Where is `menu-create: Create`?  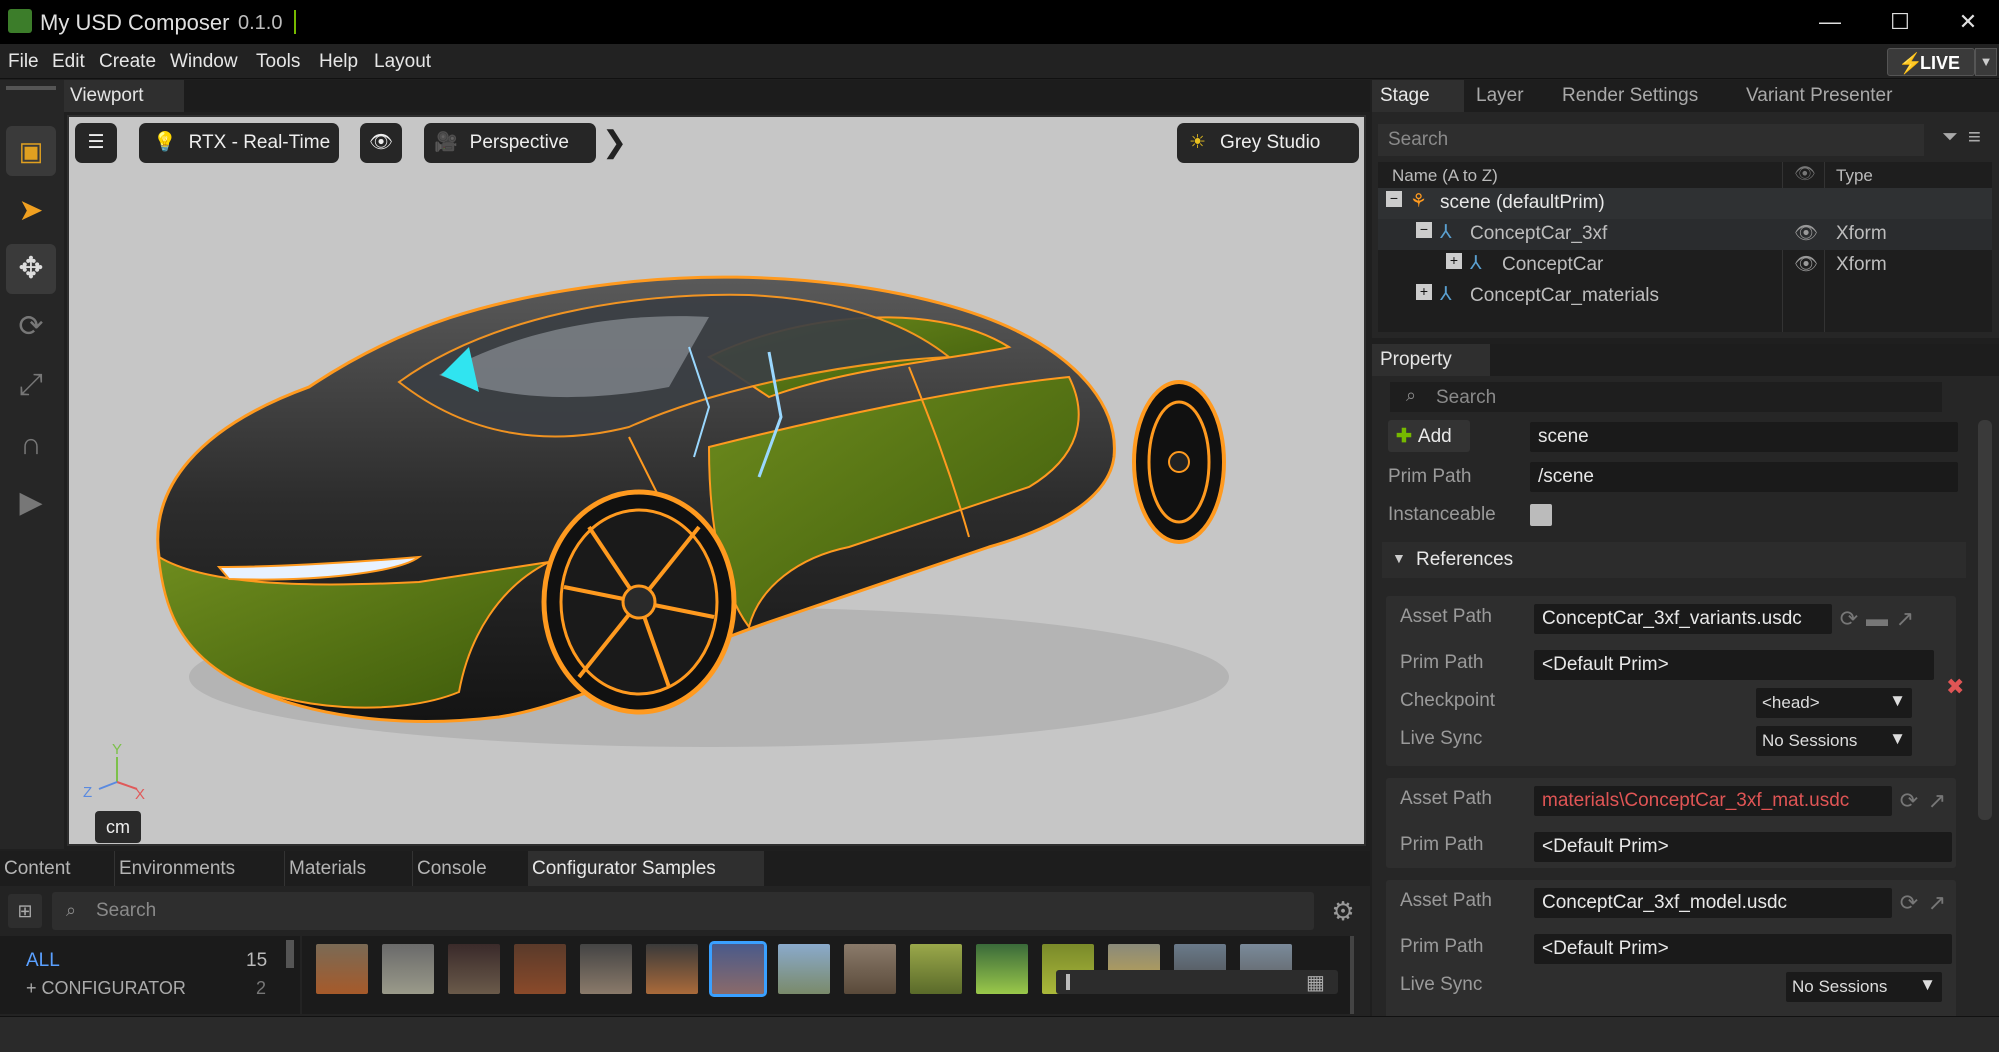 menu-create: Create is located at coordinates (127, 62).